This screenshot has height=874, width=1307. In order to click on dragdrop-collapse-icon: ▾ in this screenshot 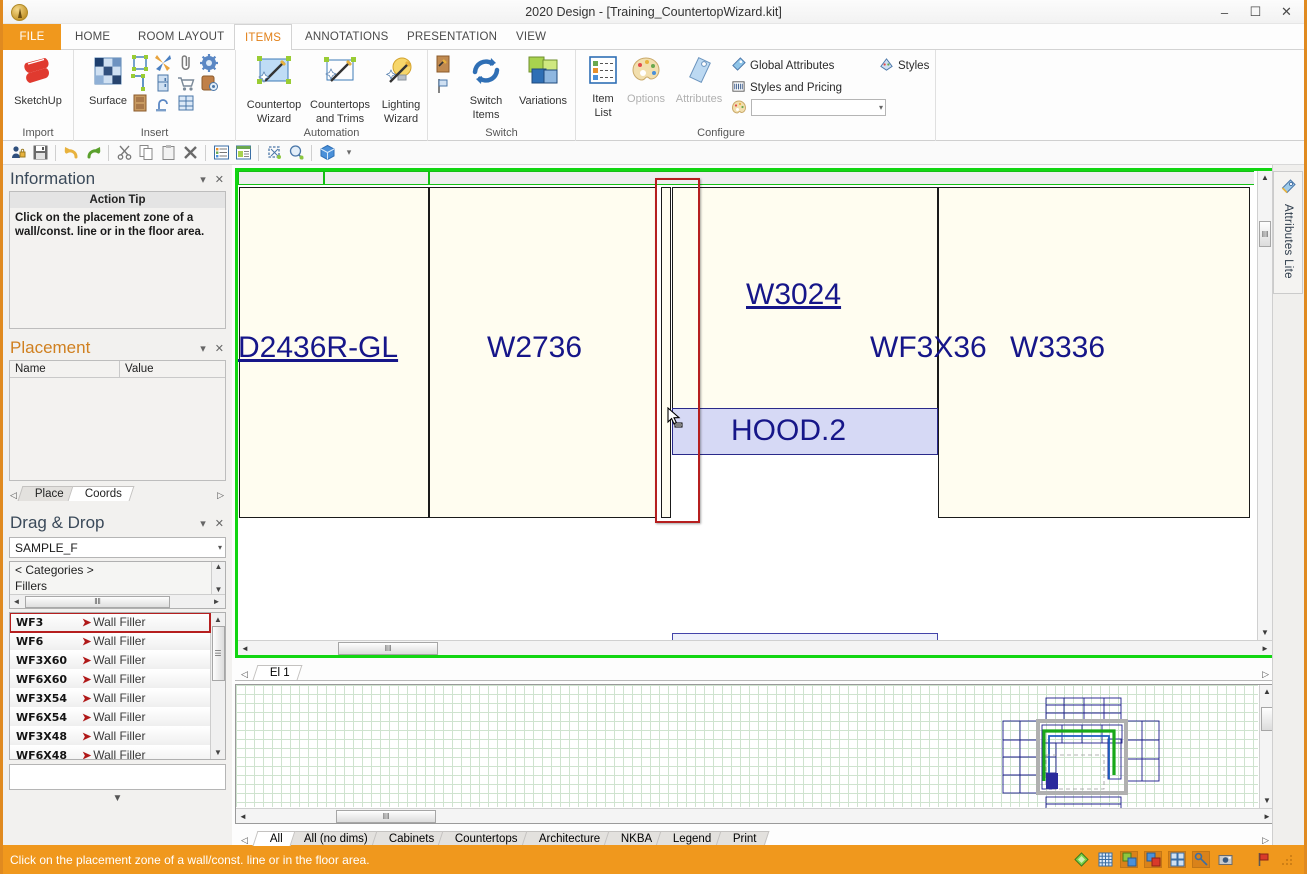, I will do `click(203, 523)`.